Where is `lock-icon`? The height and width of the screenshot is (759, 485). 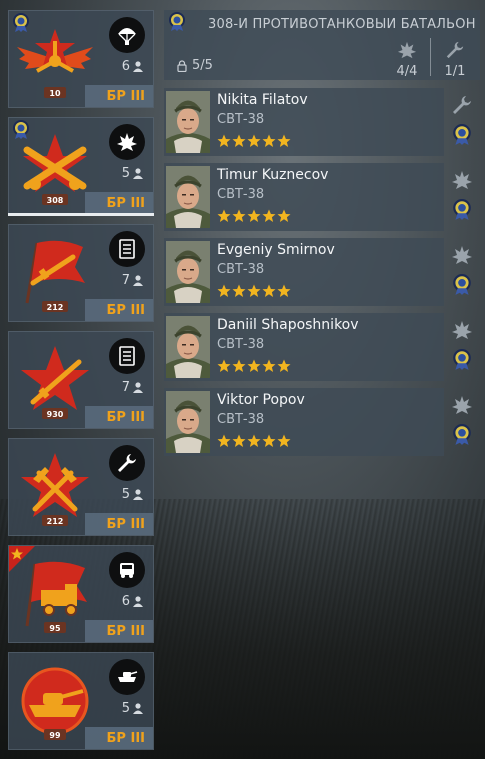
lock-icon is located at coordinates (182, 65).